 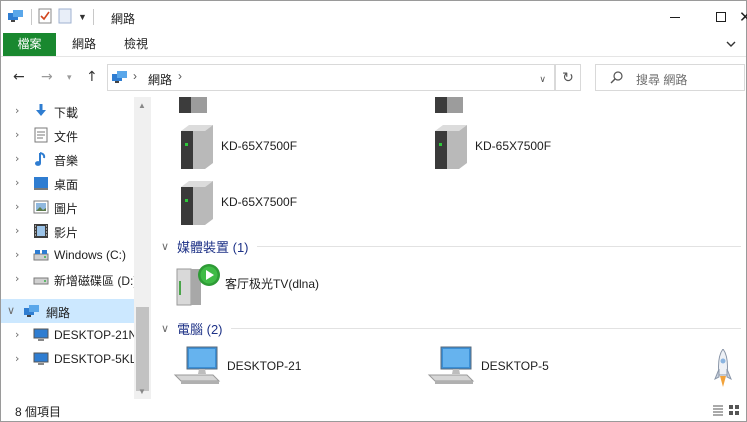 I want to click on network-app-icon, so click(x=16, y=17).